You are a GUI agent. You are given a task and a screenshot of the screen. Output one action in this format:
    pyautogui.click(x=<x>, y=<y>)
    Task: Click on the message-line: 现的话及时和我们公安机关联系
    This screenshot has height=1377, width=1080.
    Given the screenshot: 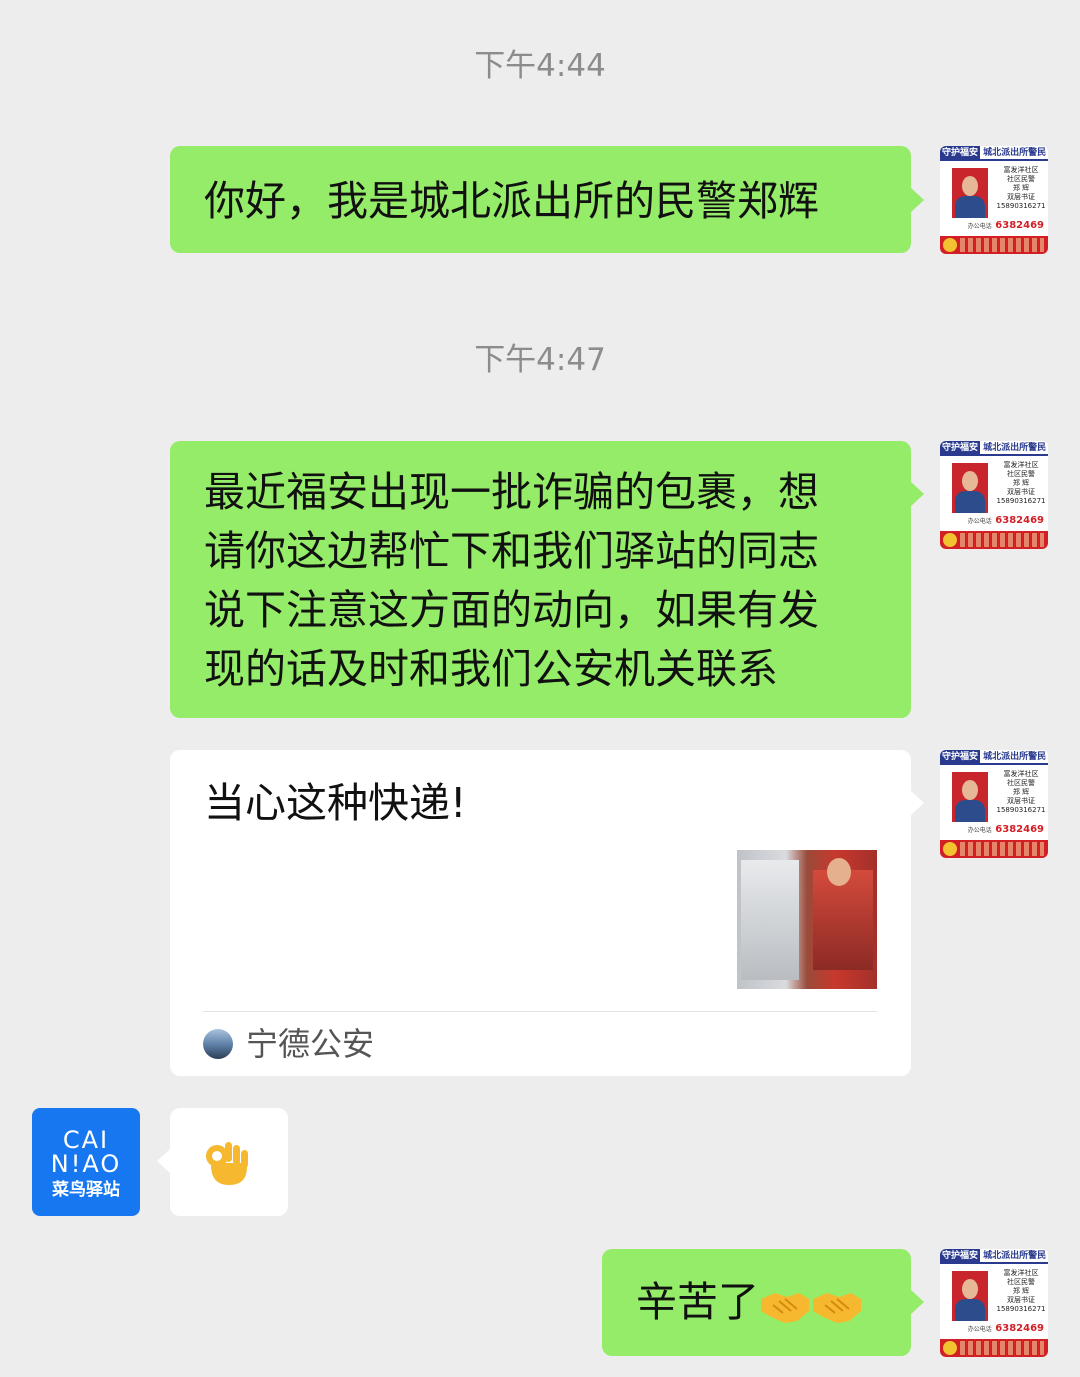 What is the action you would take?
    pyautogui.click(x=491, y=669)
    